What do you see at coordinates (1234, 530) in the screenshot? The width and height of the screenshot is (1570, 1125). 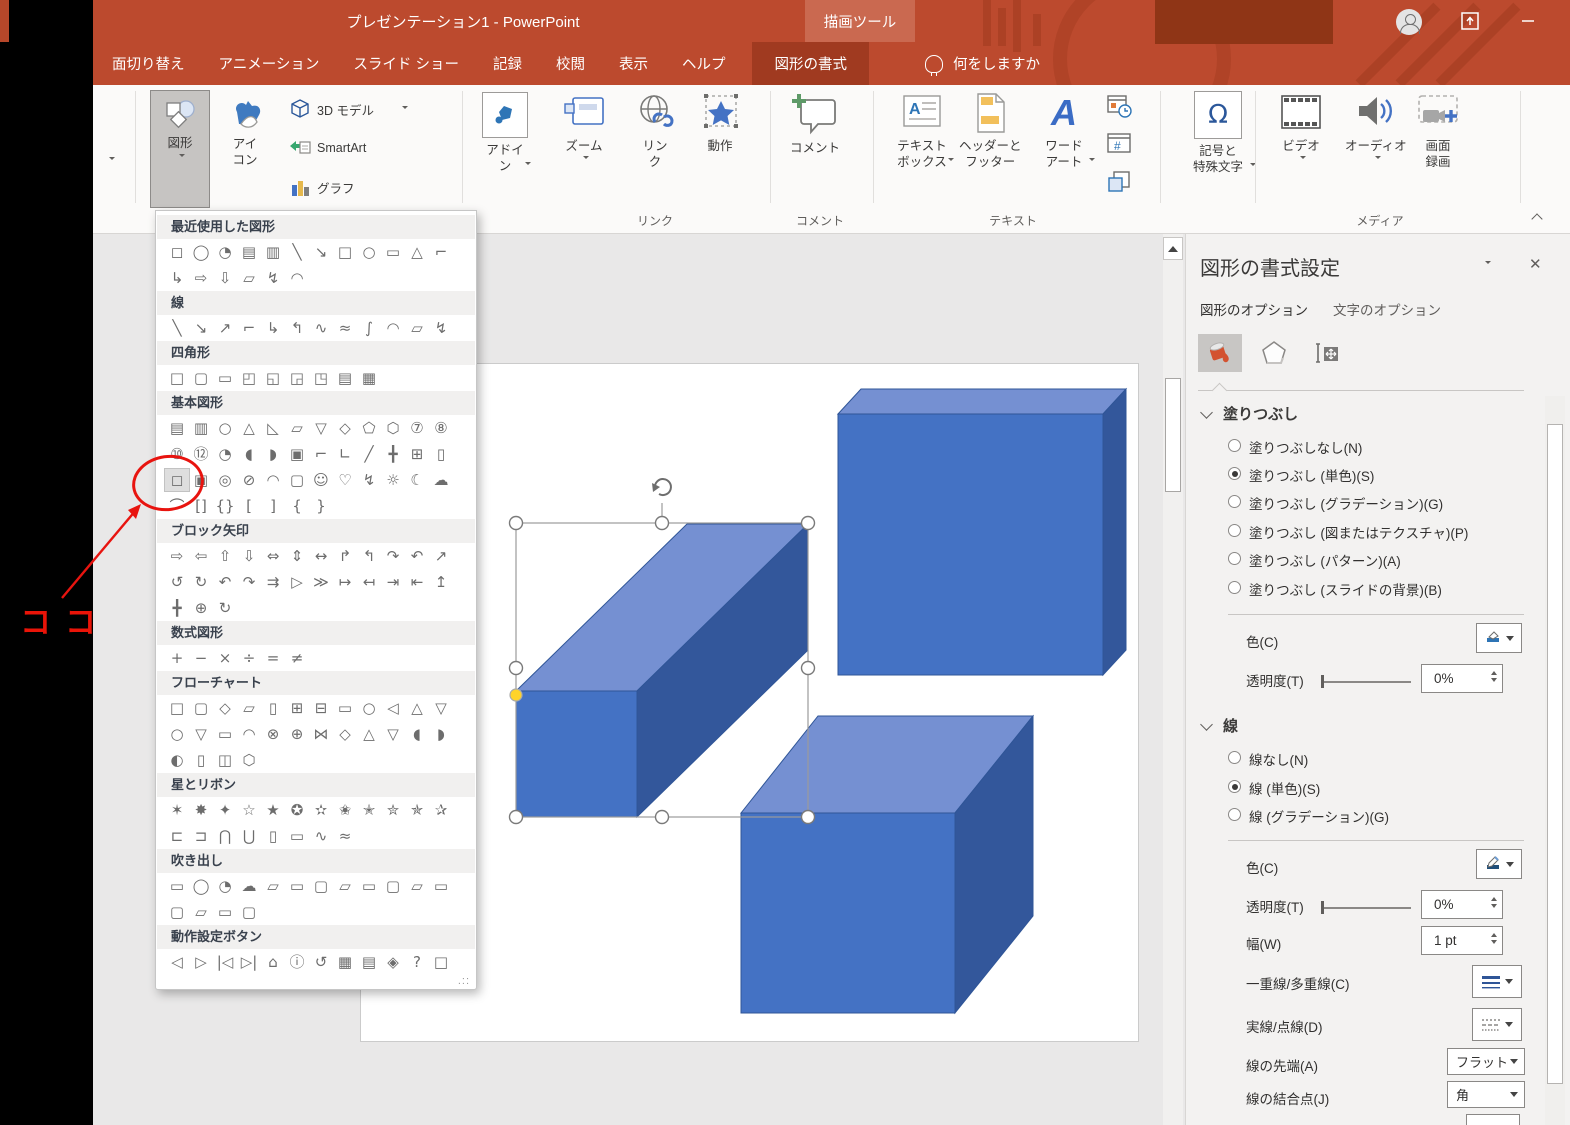 I see `radio-picture-fill` at bounding box center [1234, 530].